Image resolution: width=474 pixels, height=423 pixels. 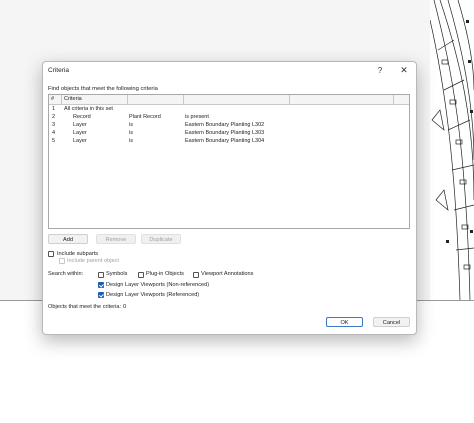 I want to click on include-parent-checkbox, so click(x=62, y=261).